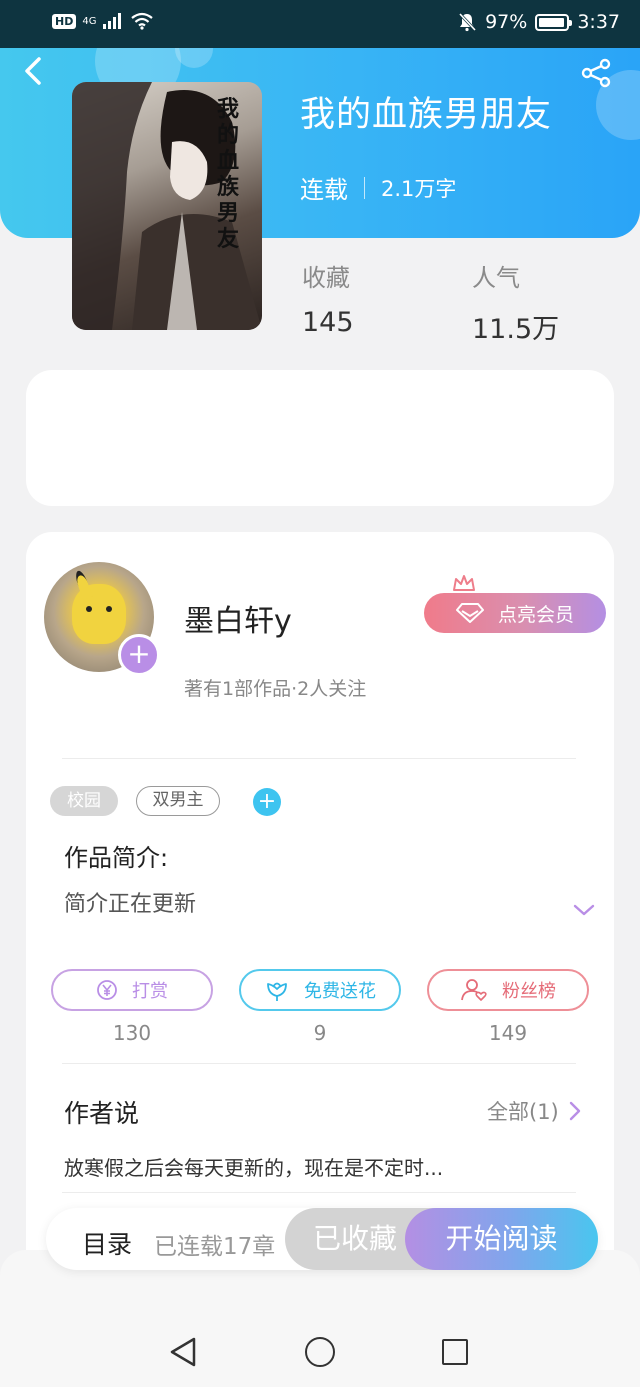 This screenshot has height=1387, width=640. What do you see at coordinates (107, 1243) in the screenshot?
I see `toc-button: 目录` at bounding box center [107, 1243].